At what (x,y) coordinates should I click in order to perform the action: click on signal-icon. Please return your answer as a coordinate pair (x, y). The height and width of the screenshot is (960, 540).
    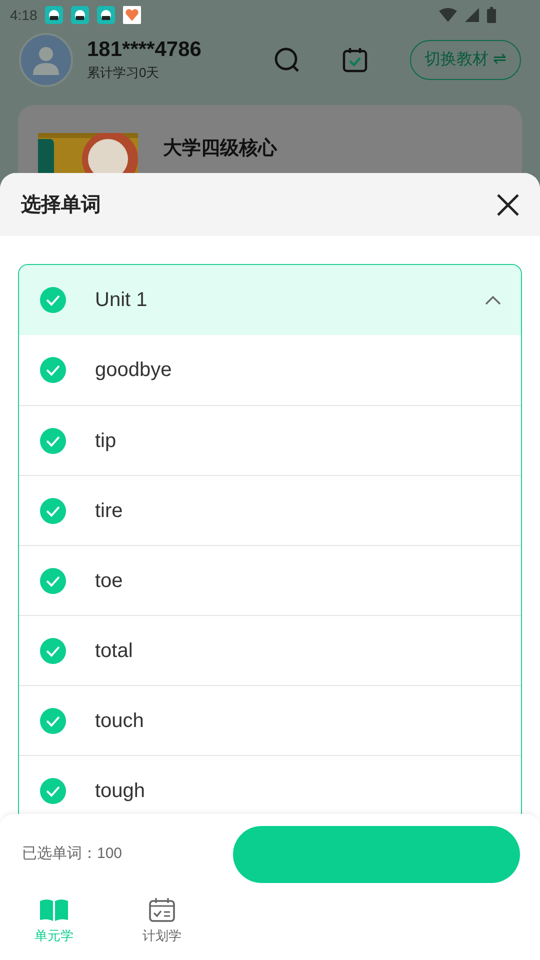
    Looking at the image, I should click on (472, 15).